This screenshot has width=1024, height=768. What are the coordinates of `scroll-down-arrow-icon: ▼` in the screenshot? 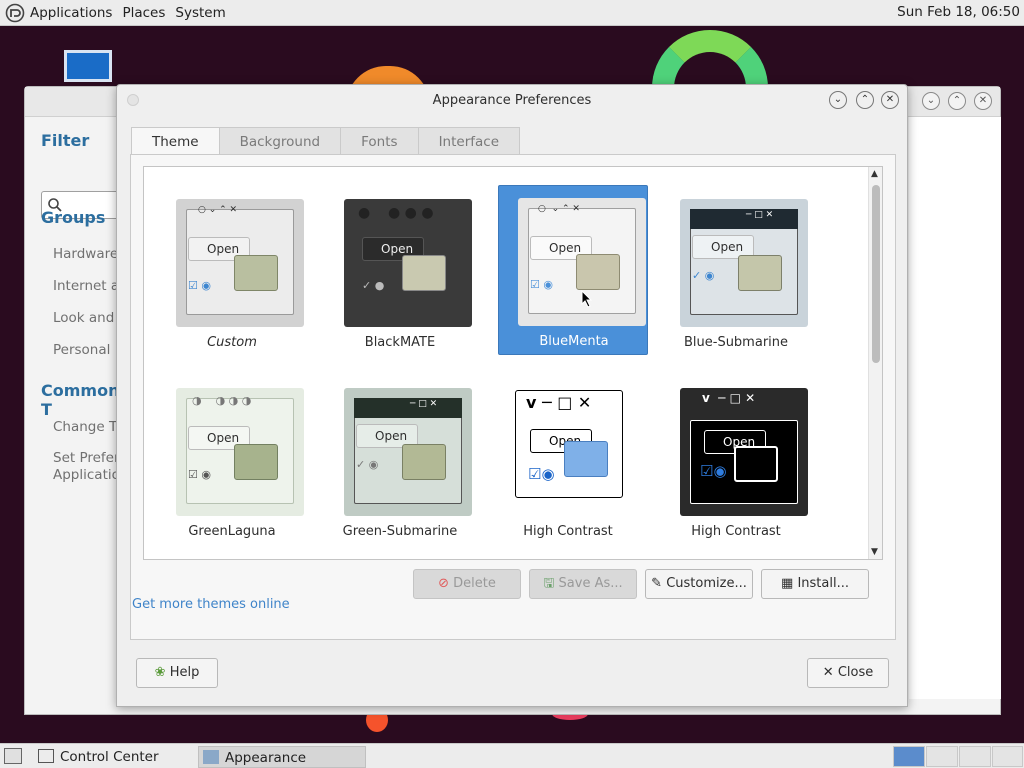 It's located at (874, 552).